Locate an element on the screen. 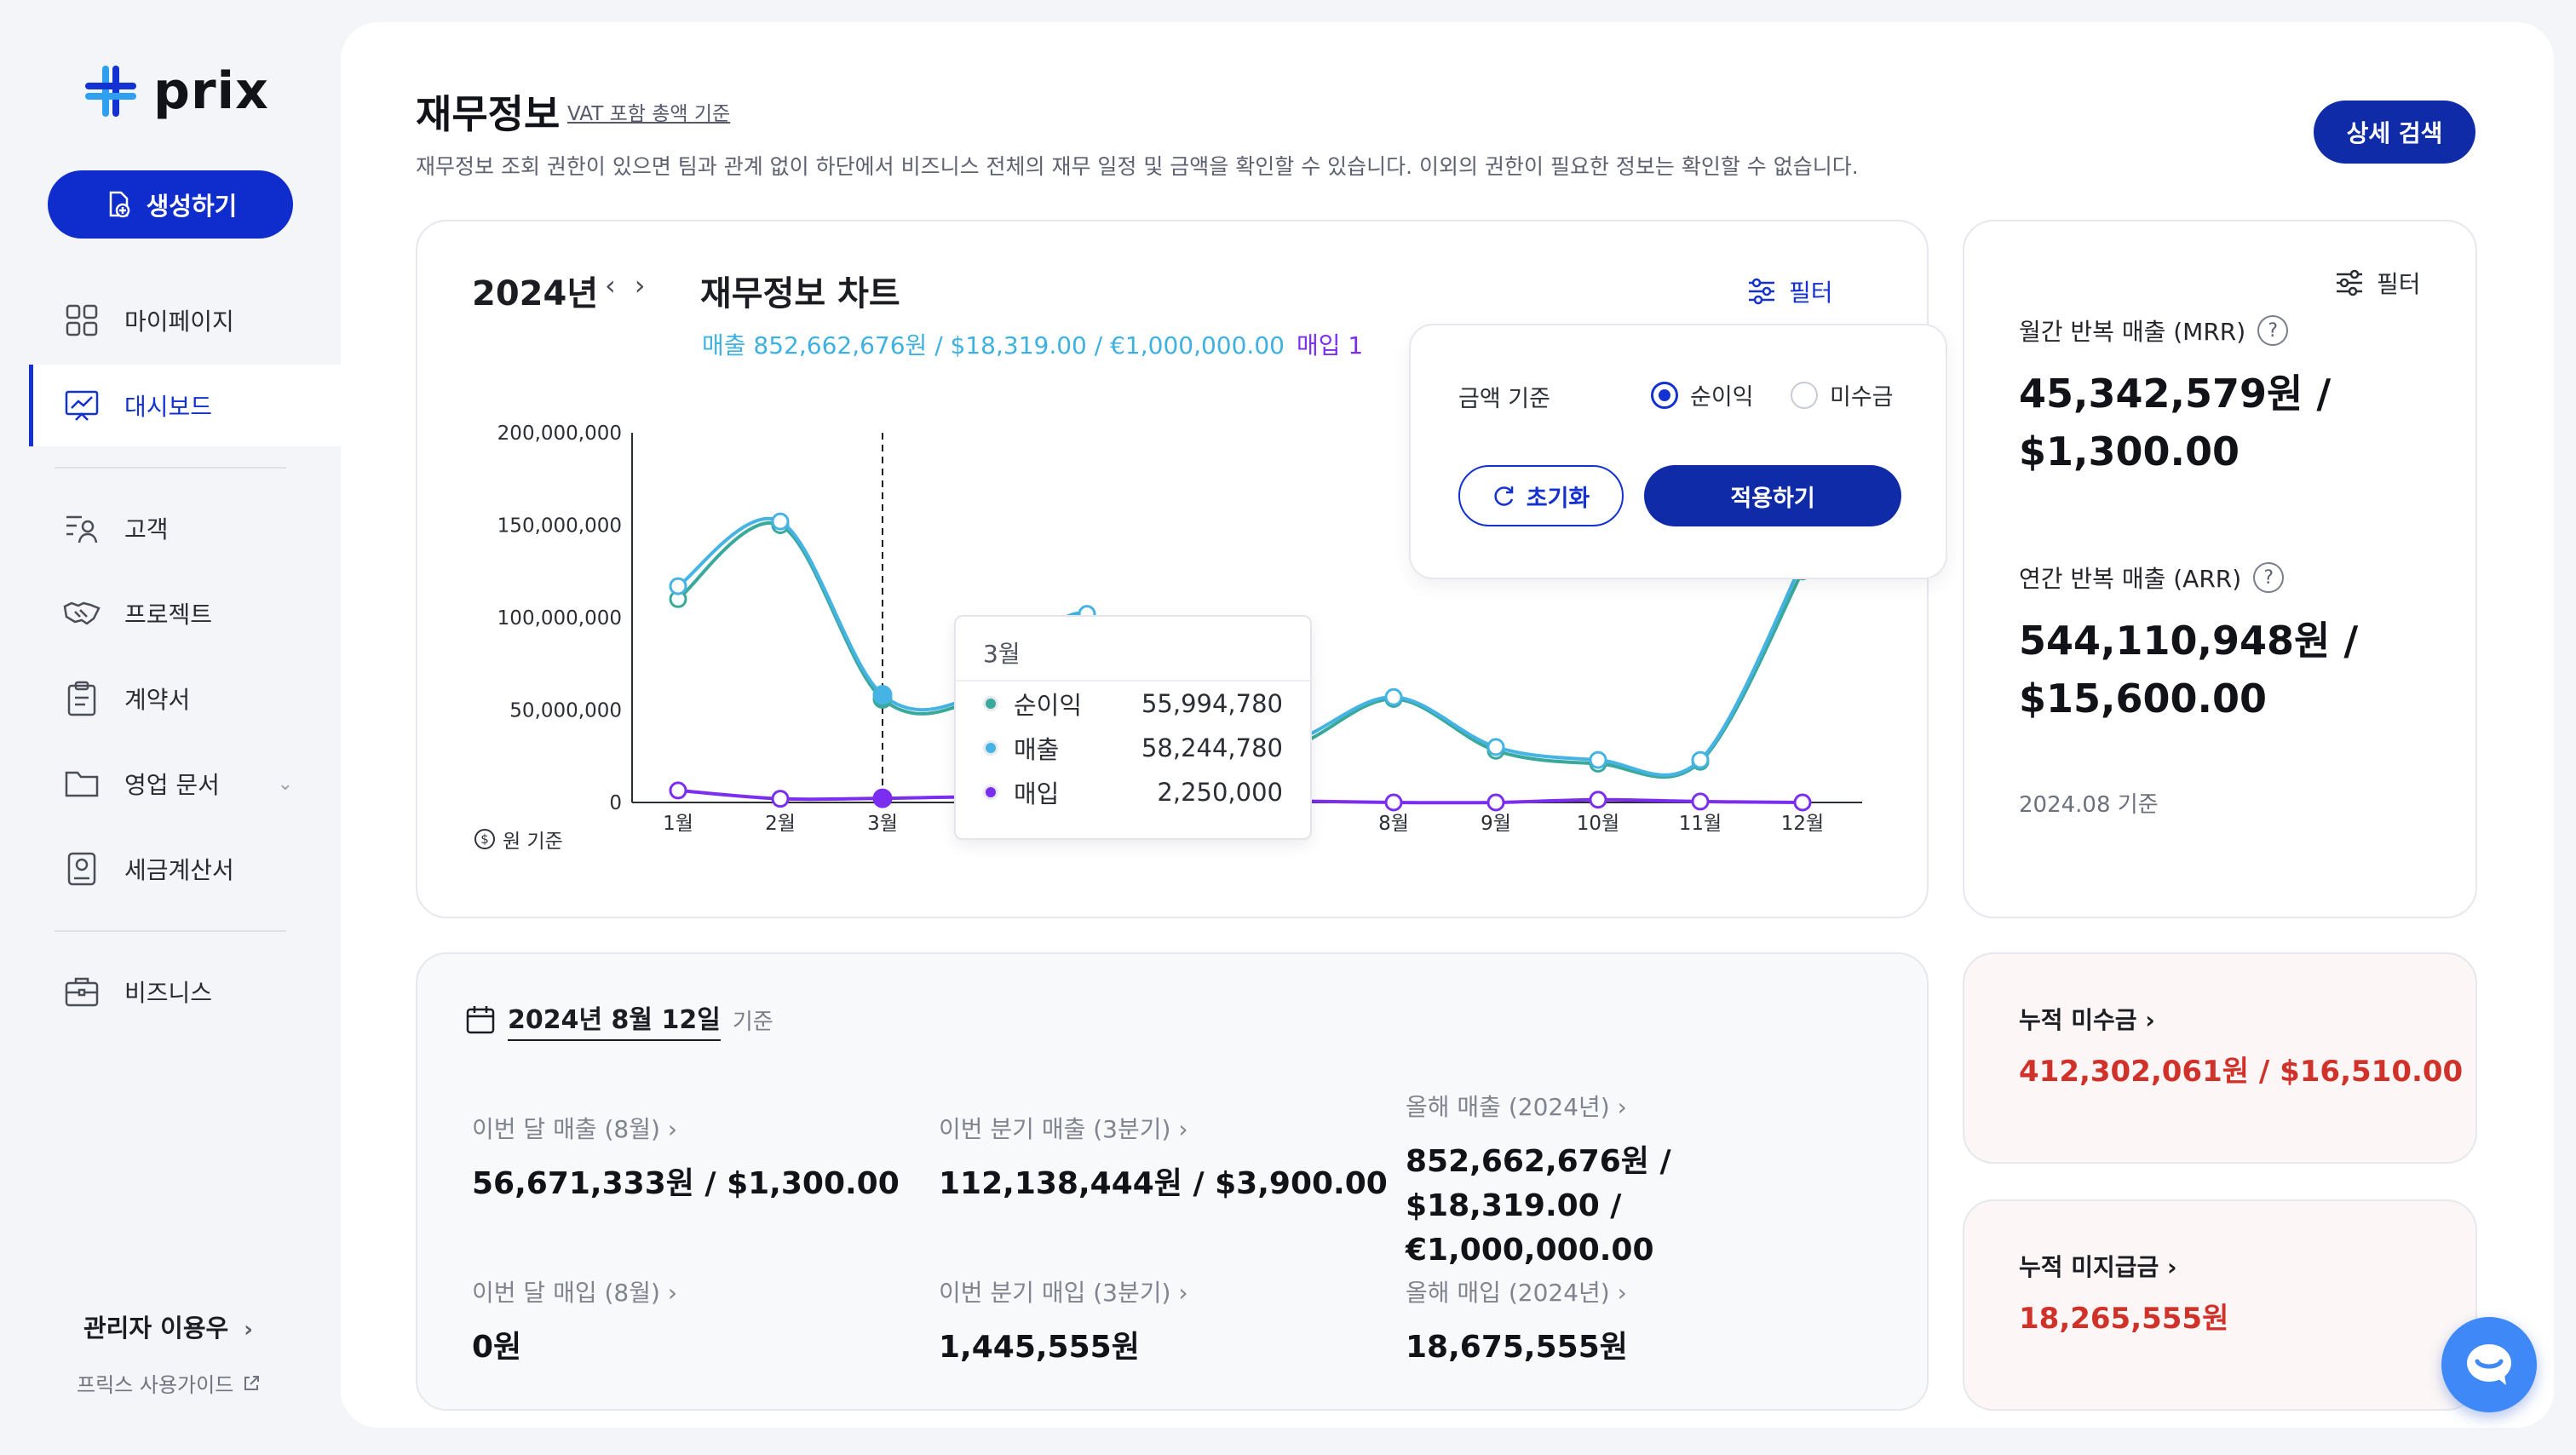 The image size is (2576, 1455). logo: prix is located at coordinates (176, 91).